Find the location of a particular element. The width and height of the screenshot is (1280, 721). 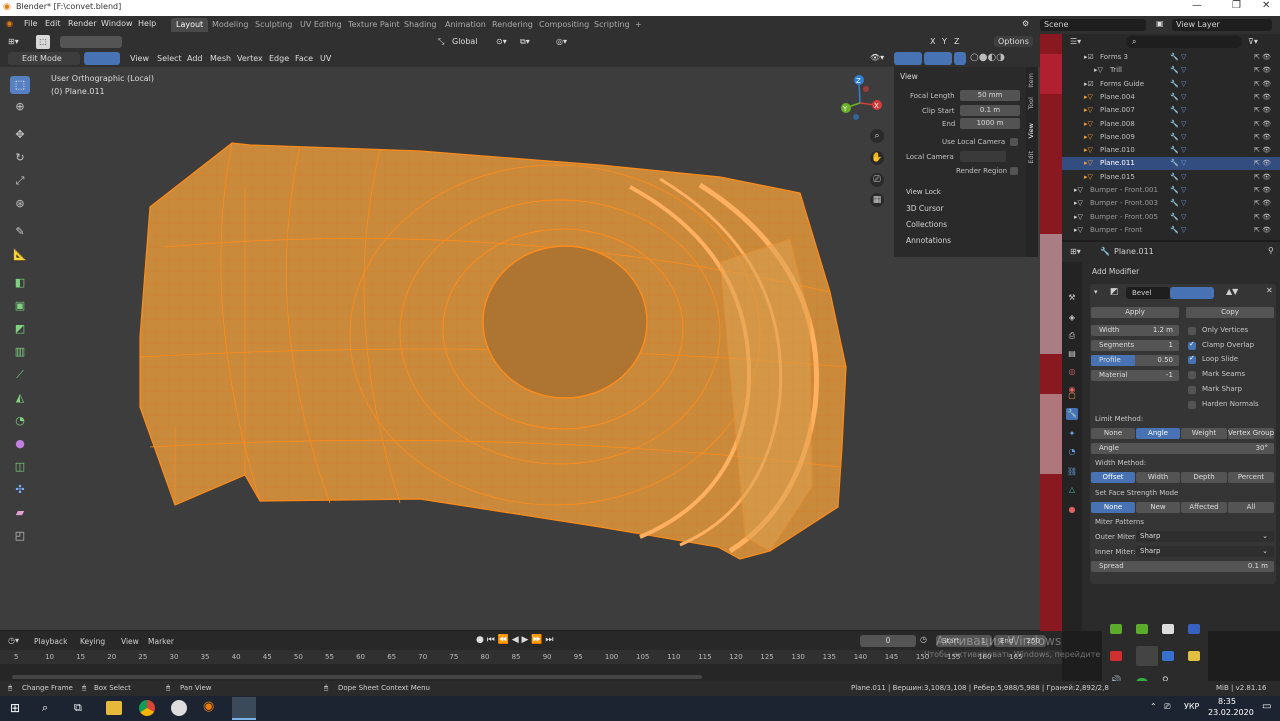

angle-field: Angle 30° is located at coordinates (1182, 448).